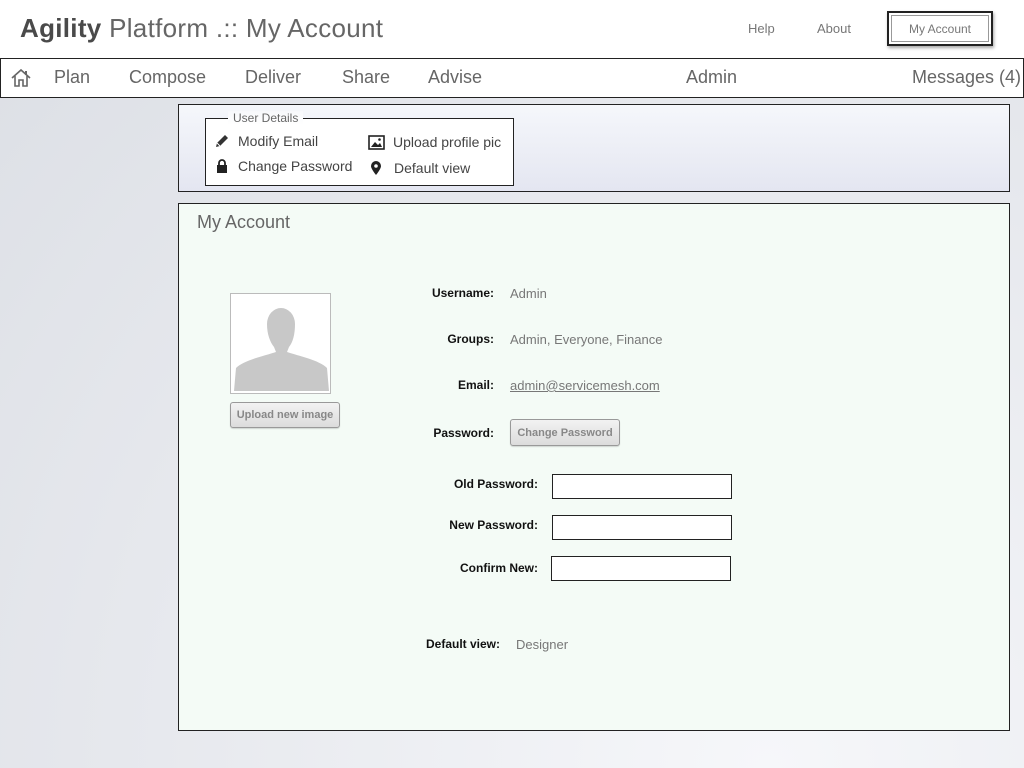 The image size is (1024, 768). What do you see at coordinates (167, 77) in the screenshot?
I see `nav-compose: Compose` at bounding box center [167, 77].